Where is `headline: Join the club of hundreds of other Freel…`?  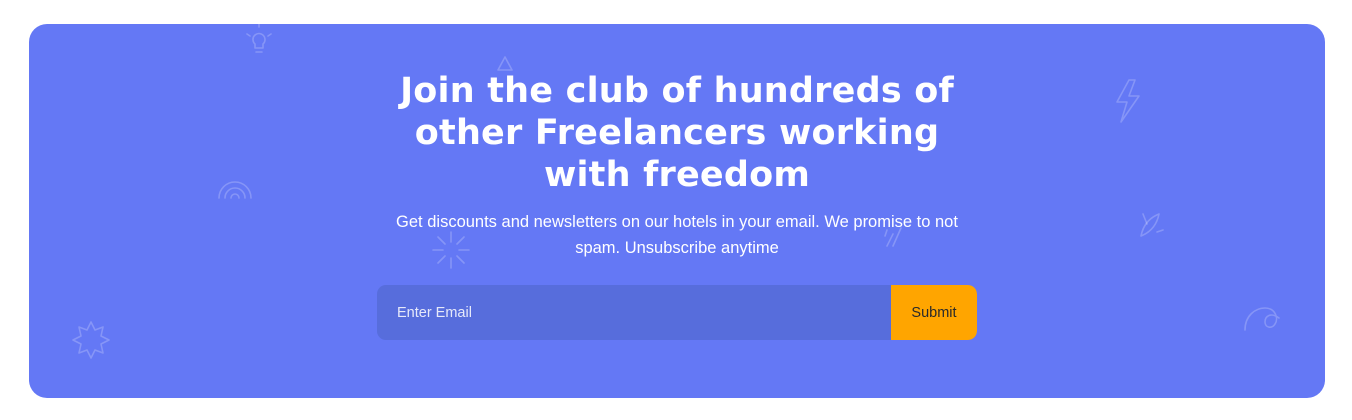
headline: Join the club of hundreds of other Freel… is located at coordinates (677, 133).